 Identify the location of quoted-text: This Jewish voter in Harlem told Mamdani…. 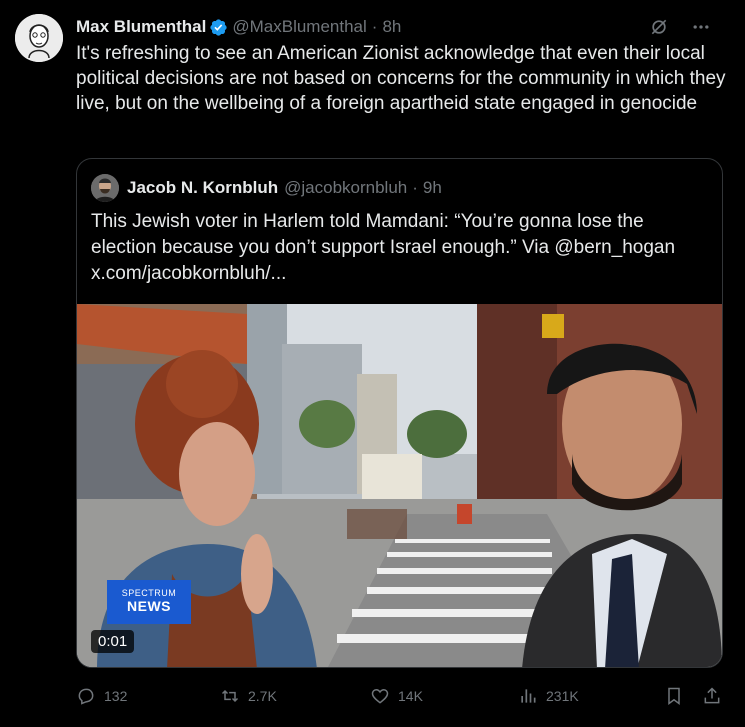
(401, 248).